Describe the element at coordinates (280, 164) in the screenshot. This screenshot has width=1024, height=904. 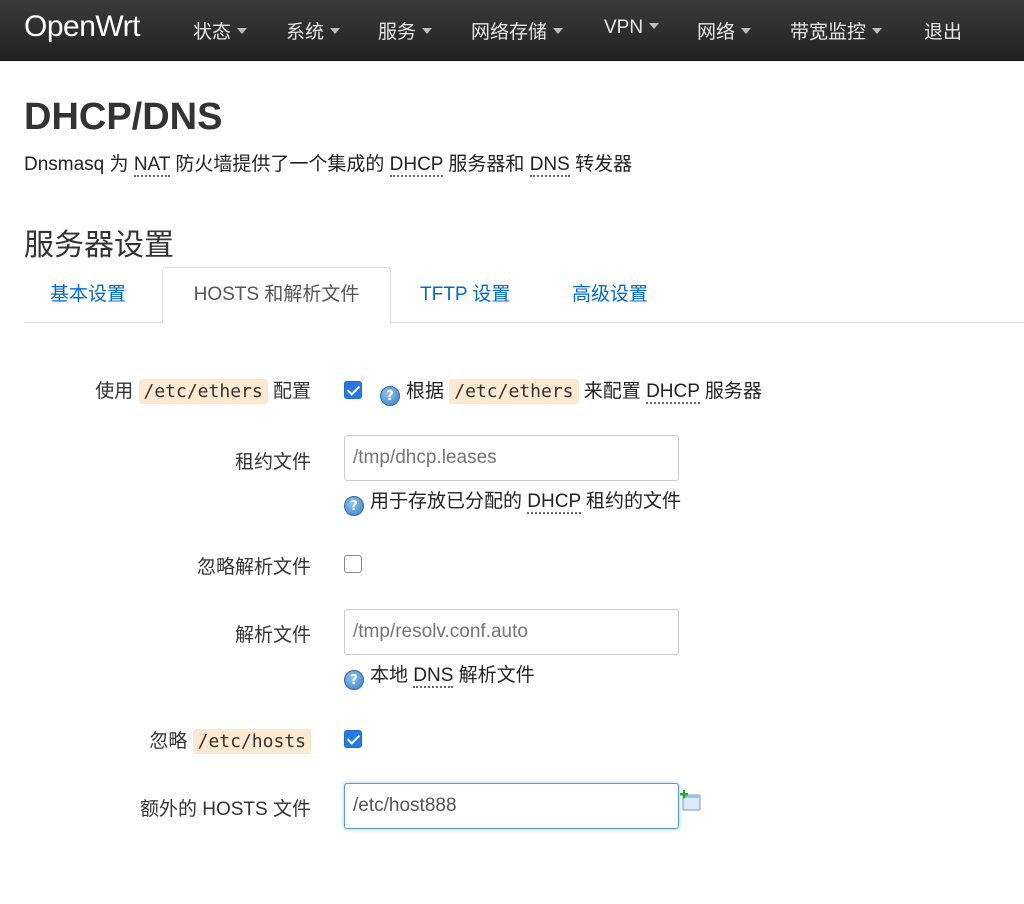
I see `desc-text: 防火墙提供了一个集成的` at that location.